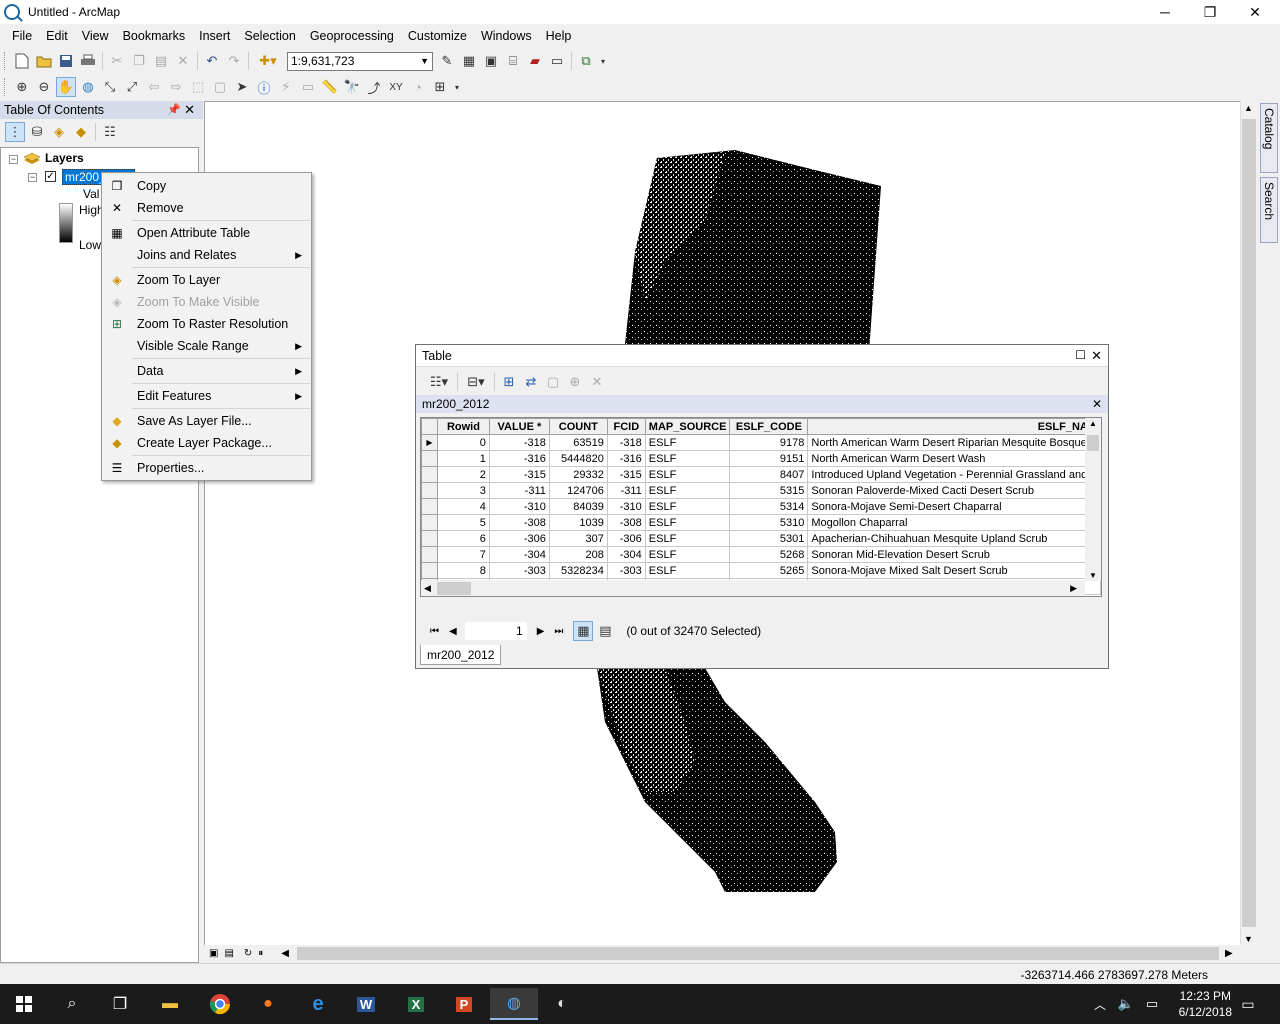  Describe the element at coordinates (578, 474) in the screenshot. I see `table-cell: 29332` at that location.